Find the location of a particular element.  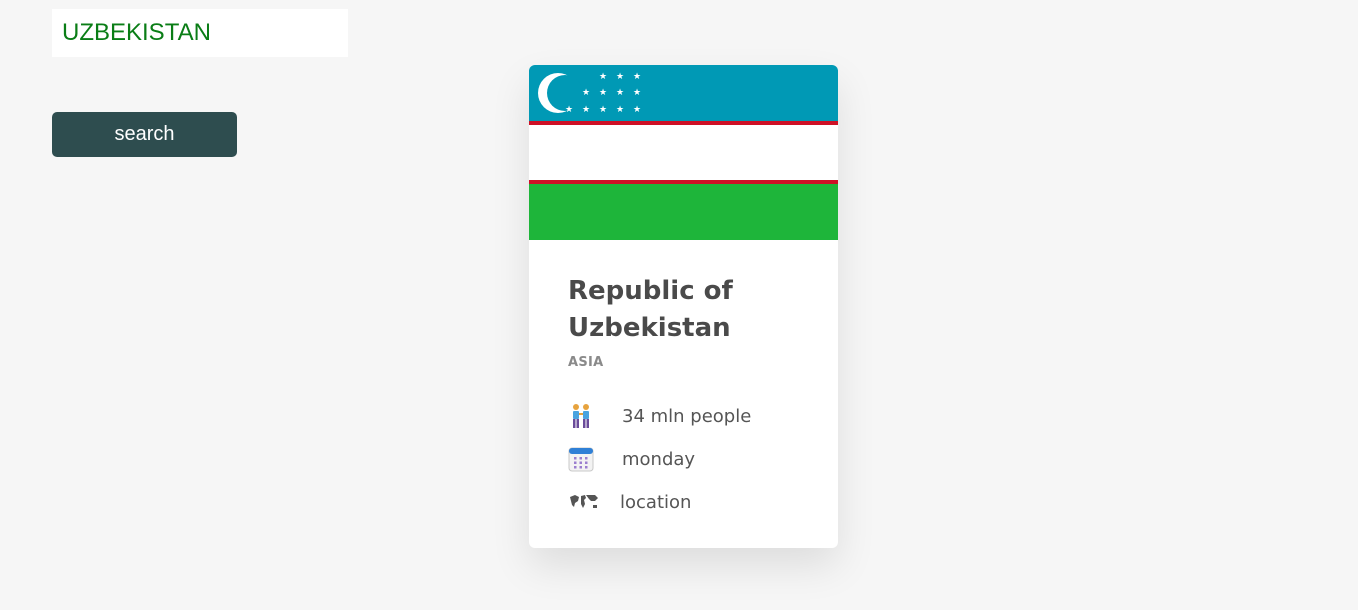

population-label: 34 mln people is located at coordinates (687, 416).